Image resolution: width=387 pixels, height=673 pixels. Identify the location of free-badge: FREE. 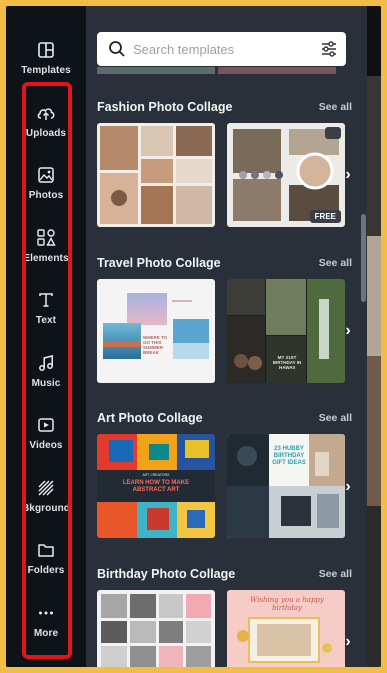
(325, 216).